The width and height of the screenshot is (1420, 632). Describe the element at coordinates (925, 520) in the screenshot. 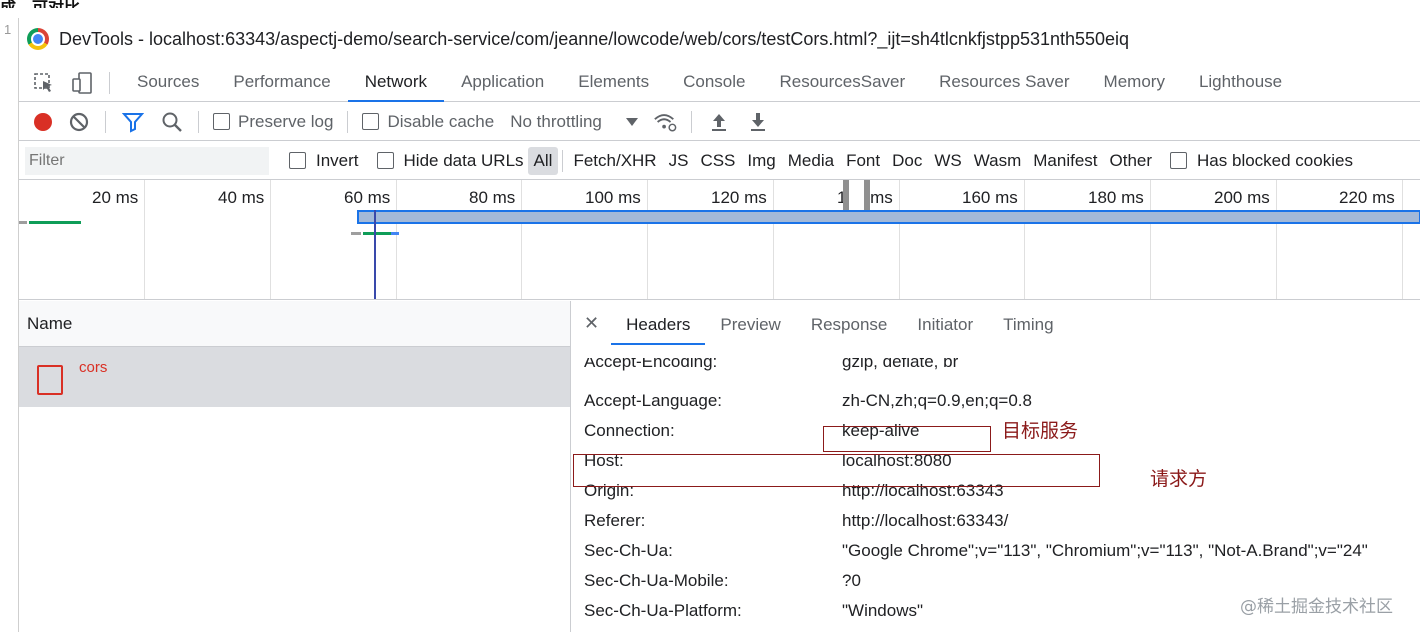

I see `header-value: http://localhost:63343/` at that location.